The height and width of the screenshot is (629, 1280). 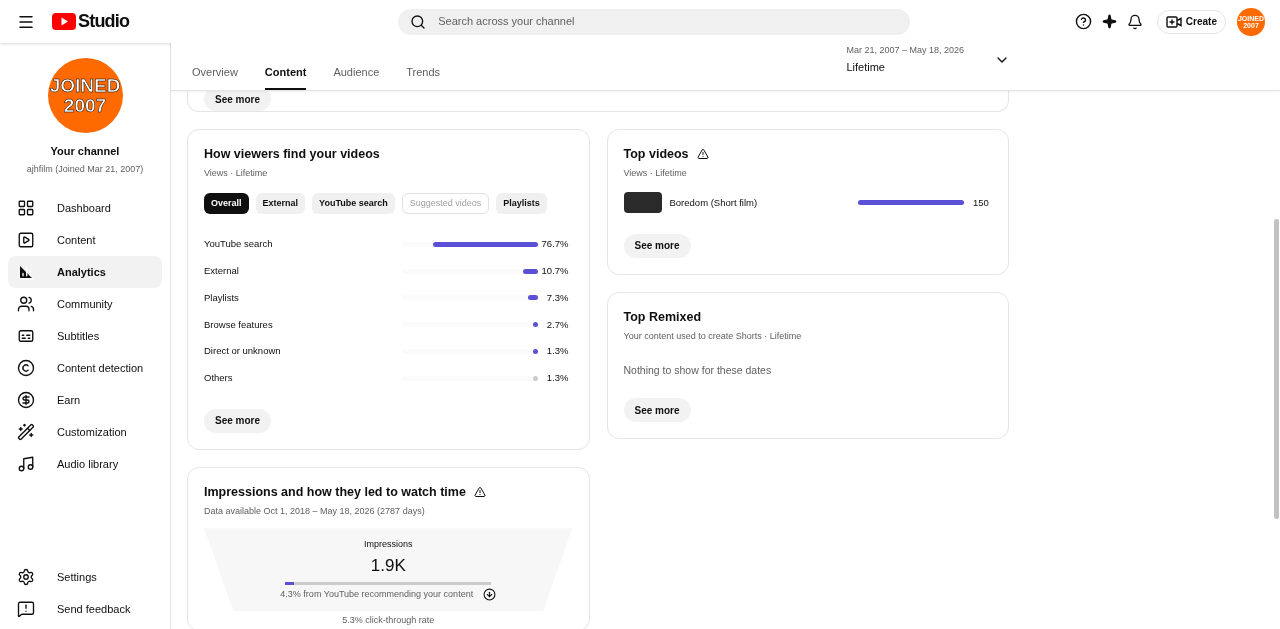 What do you see at coordinates (26, 304) in the screenshot?
I see `people-icon` at bounding box center [26, 304].